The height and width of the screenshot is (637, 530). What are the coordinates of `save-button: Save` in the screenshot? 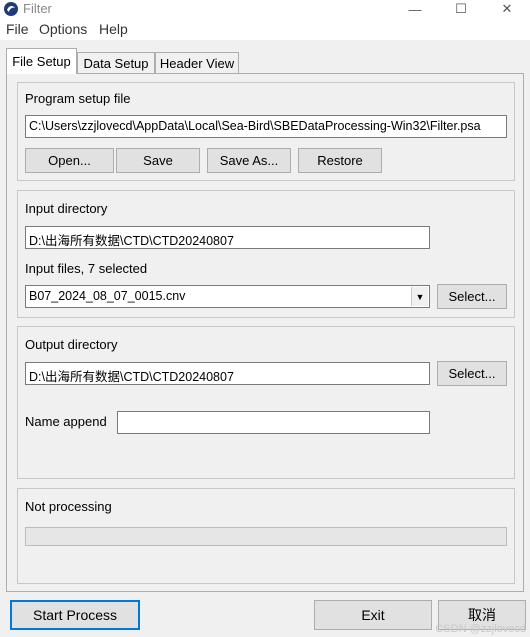 It's located at (158, 160).